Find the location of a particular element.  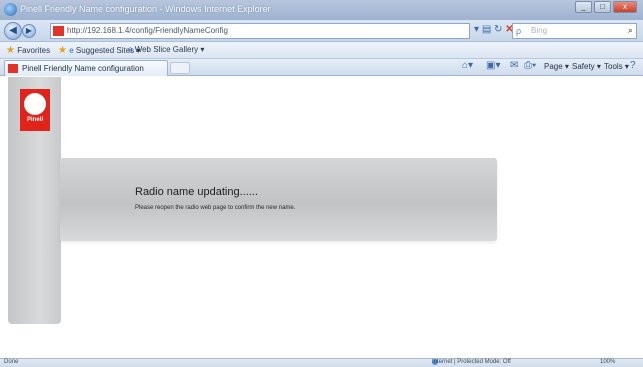

internet-explorer-icon is located at coordinates (10, 9).